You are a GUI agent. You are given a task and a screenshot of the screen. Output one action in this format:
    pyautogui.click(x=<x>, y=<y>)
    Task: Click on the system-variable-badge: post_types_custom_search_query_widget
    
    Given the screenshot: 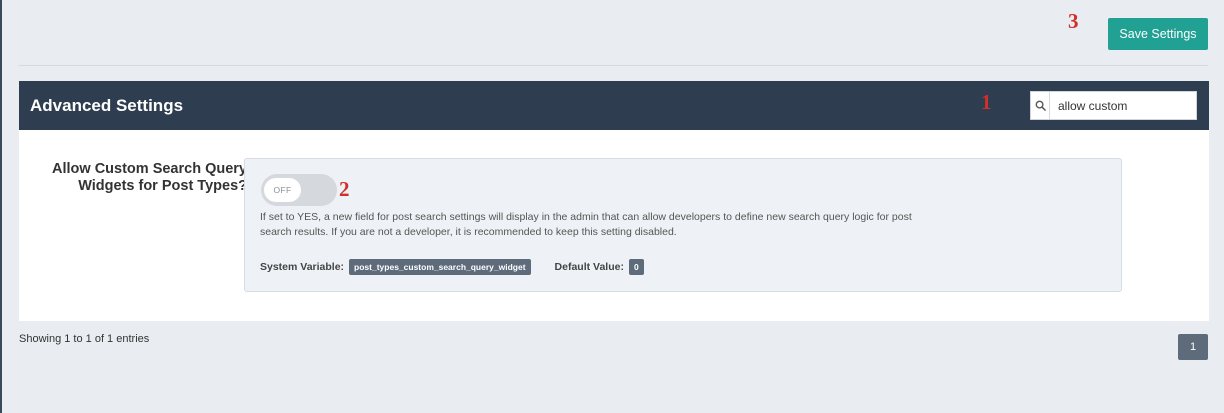 What is the action you would take?
    pyautogui.click(x=440, y=267)
    